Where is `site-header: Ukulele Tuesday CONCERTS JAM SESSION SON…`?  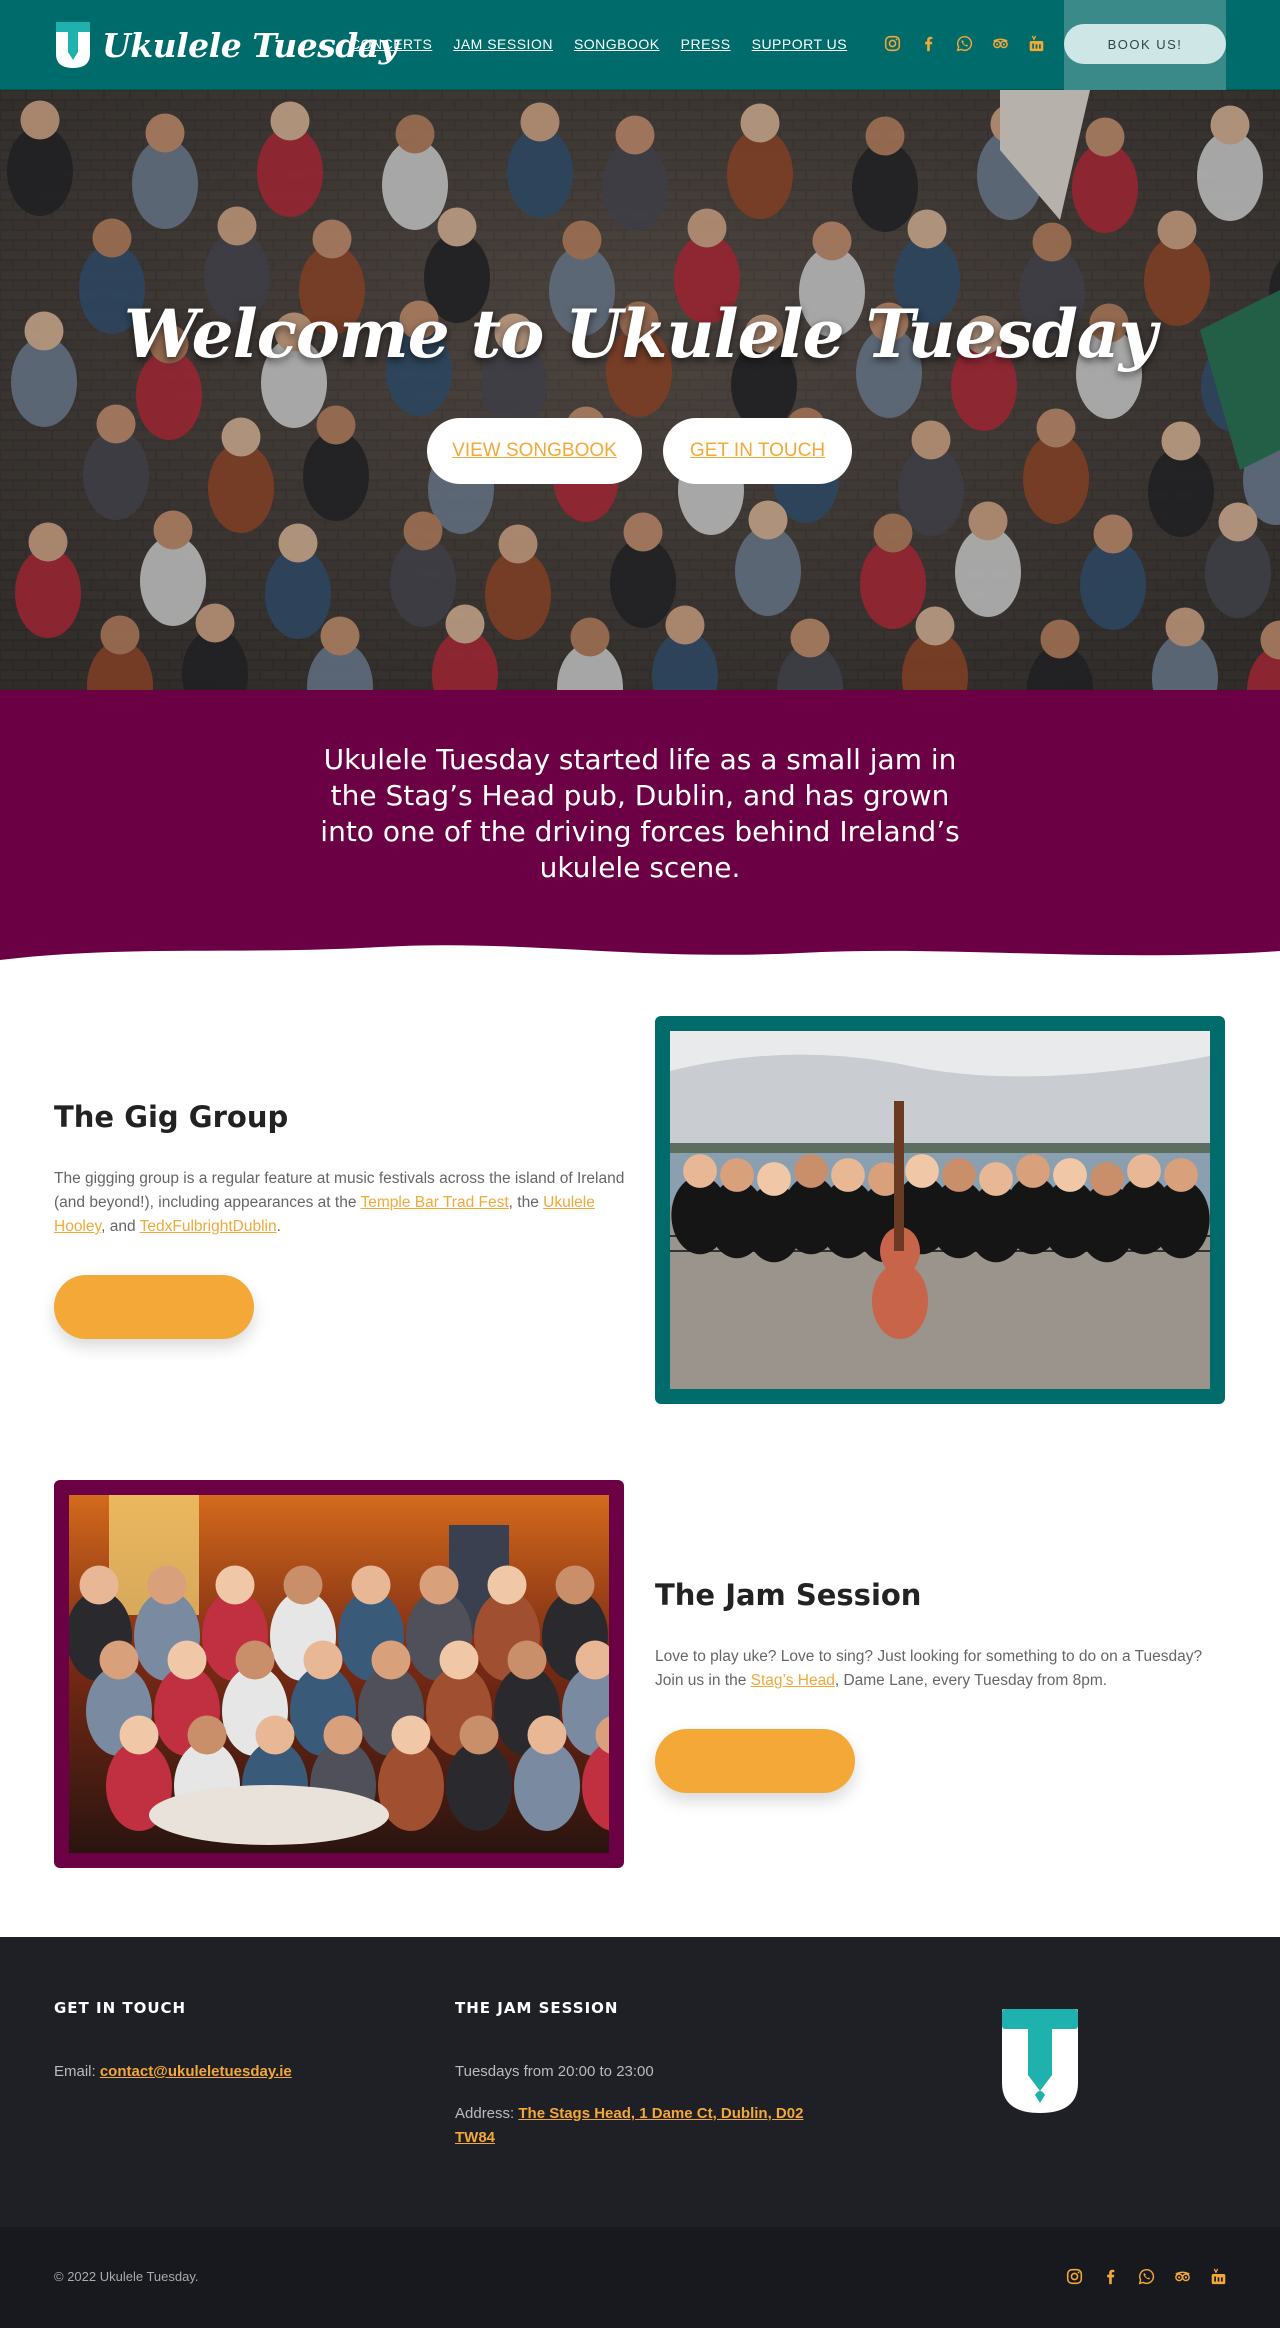
site-header: Ukulele Tuesday CONCERTS JAM SESSION SON… is located at coordinates (640, 45).